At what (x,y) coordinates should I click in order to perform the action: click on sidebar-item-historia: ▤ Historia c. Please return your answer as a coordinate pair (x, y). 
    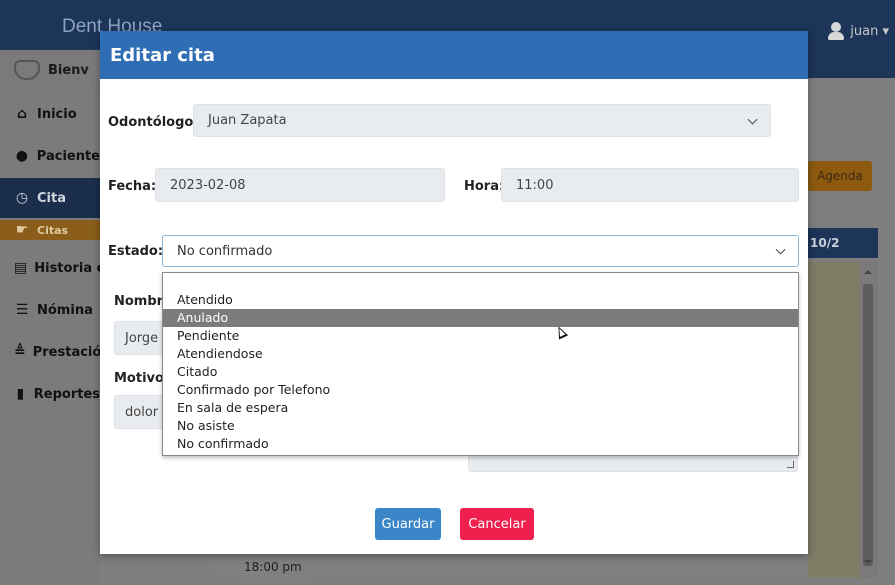
    Looking at the image, I should click on (50, 268).